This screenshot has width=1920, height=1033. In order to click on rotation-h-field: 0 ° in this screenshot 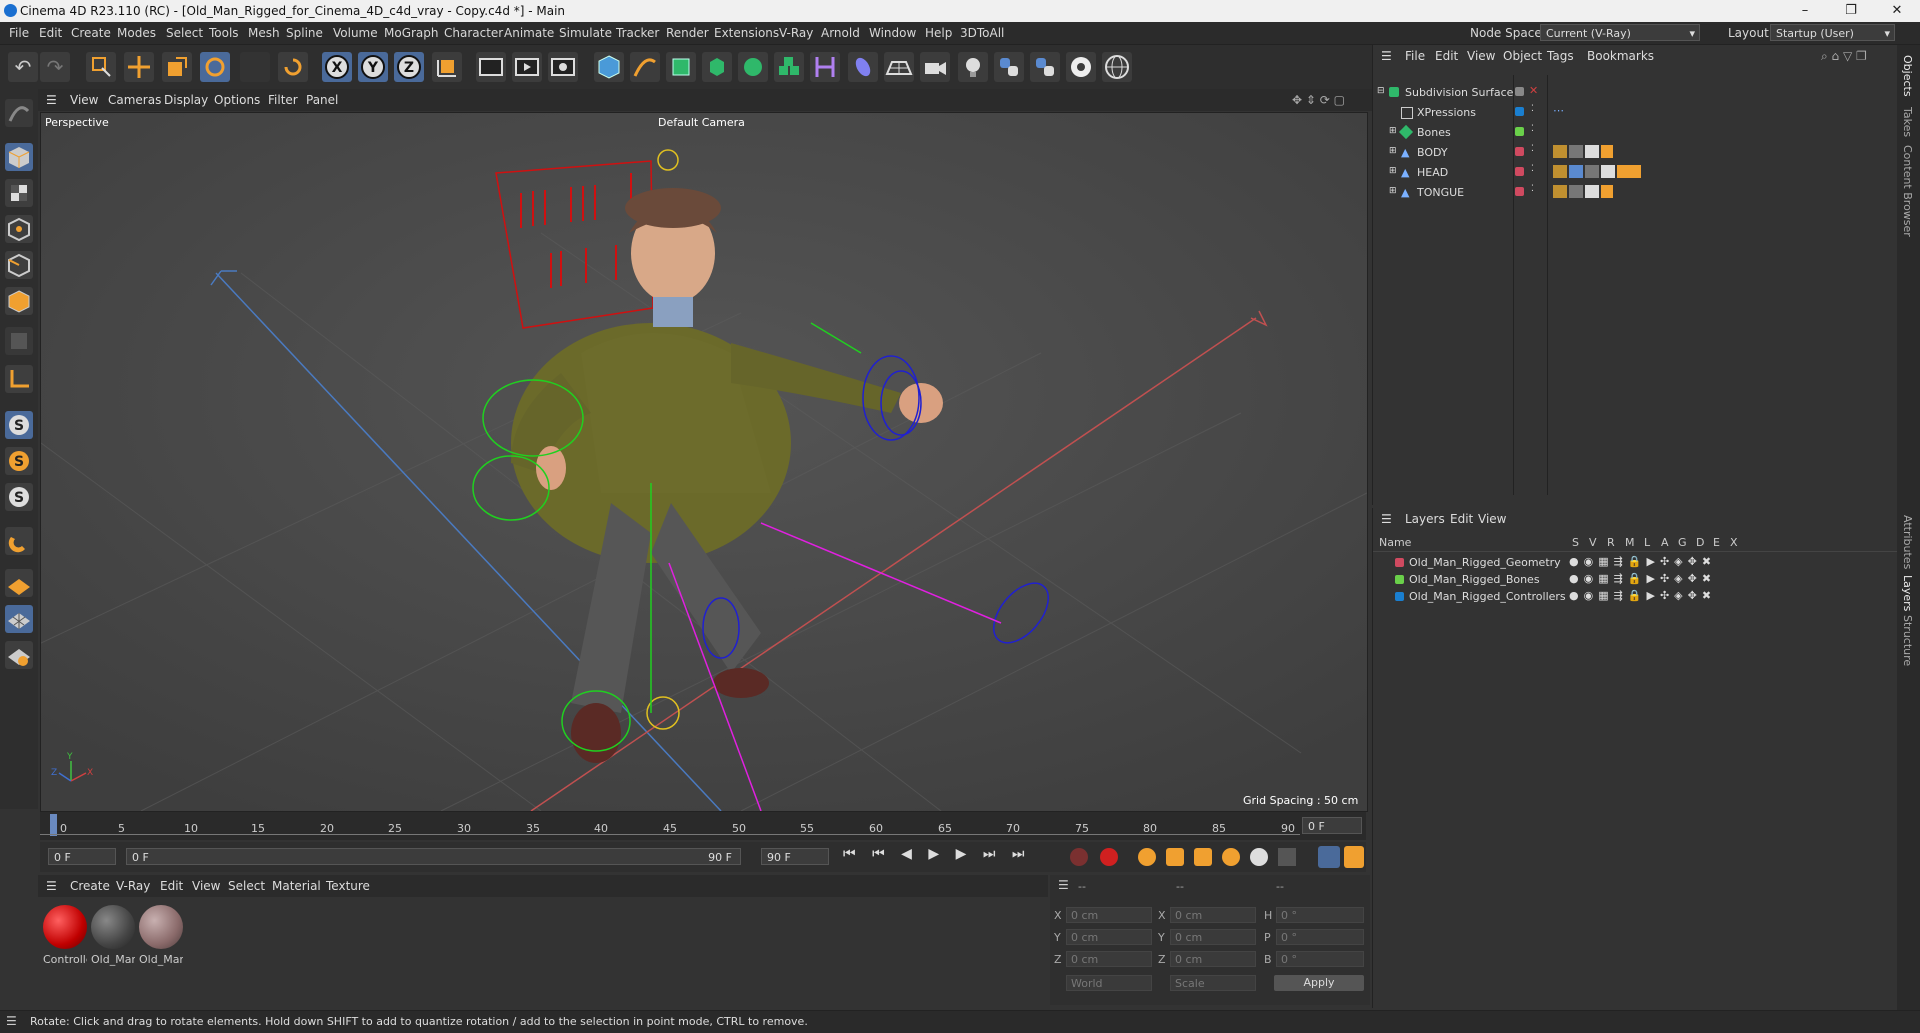, I will do `click(1320, 915)`.